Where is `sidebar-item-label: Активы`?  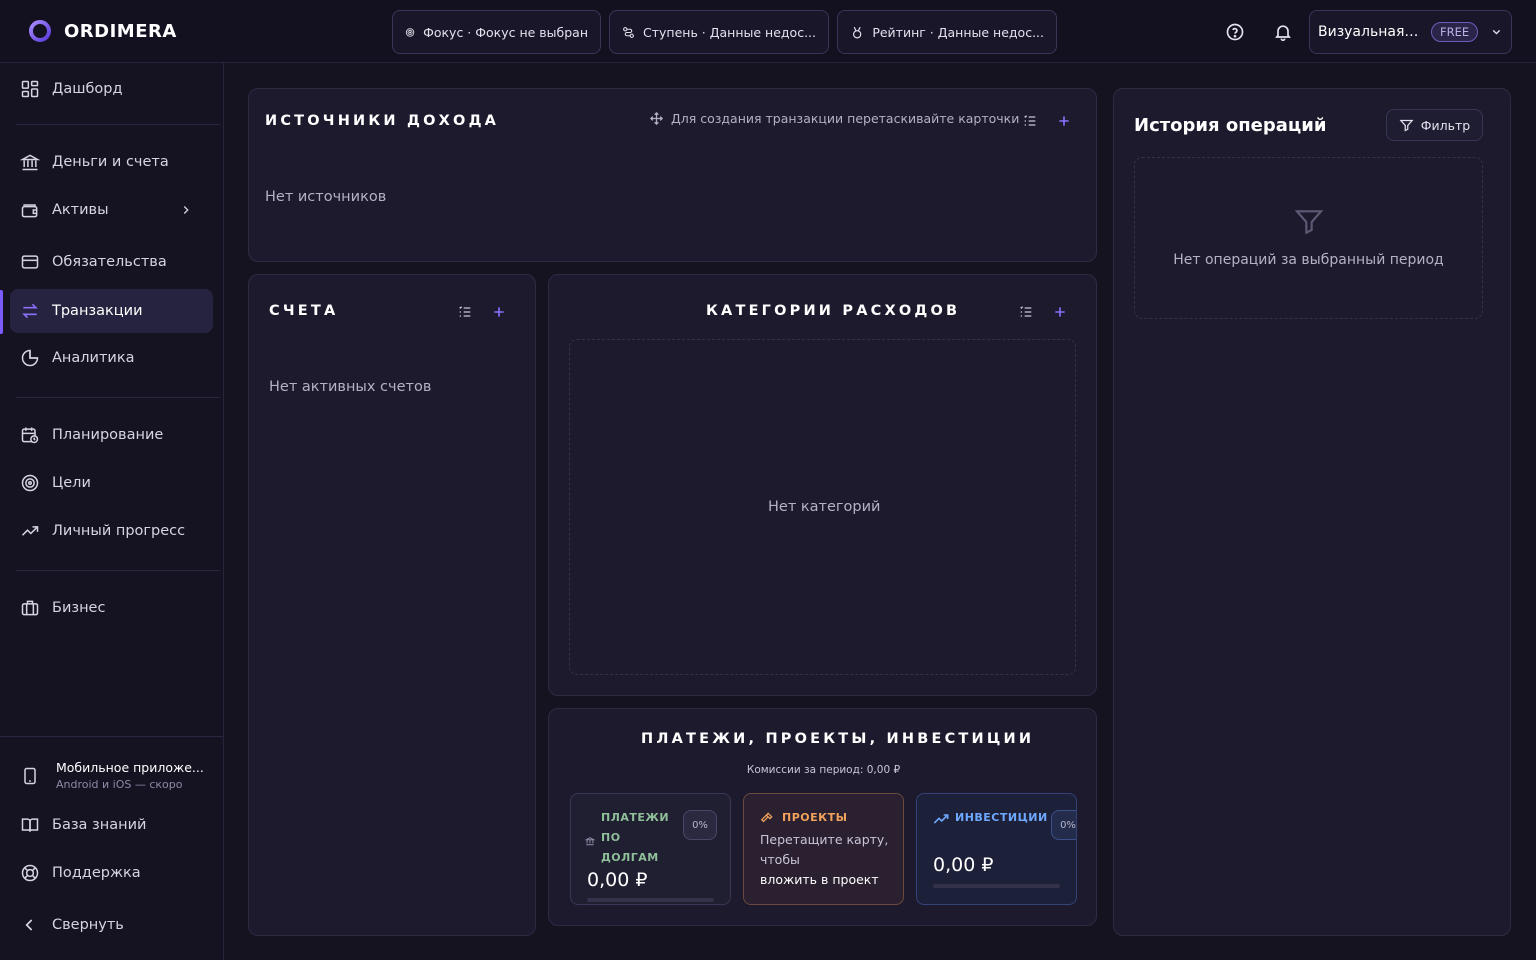 sidebar-item-label: Активы is located at coordinates (80, 210).